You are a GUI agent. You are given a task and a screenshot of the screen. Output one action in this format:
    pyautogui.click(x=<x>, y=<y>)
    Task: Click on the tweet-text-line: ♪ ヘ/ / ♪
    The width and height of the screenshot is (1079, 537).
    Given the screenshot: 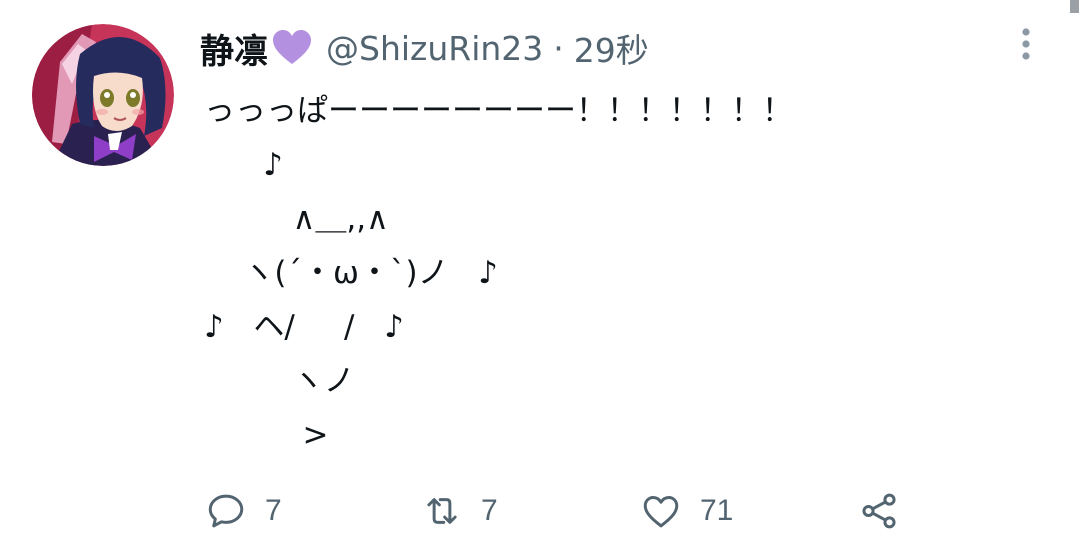 What is the action you would take?
    pyautogui.click(x=304, y=327)
    